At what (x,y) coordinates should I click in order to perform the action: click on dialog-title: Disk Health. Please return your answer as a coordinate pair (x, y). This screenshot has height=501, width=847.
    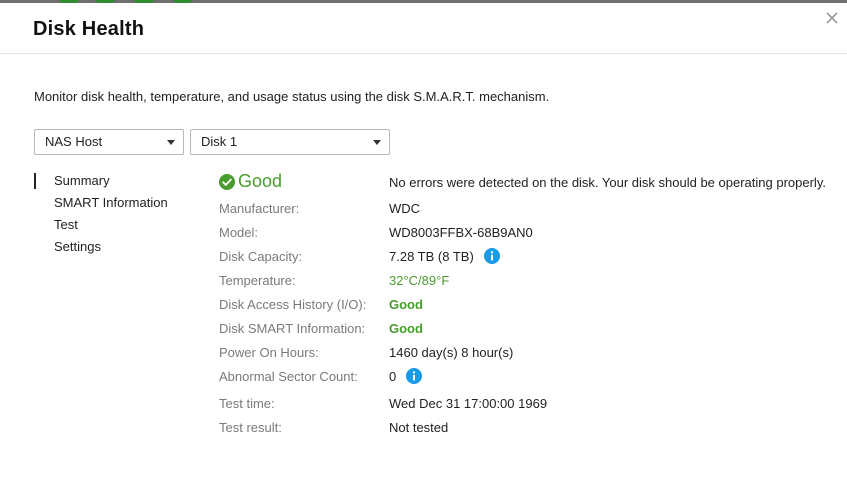
    Looking at the image, I should click on (89, 29).